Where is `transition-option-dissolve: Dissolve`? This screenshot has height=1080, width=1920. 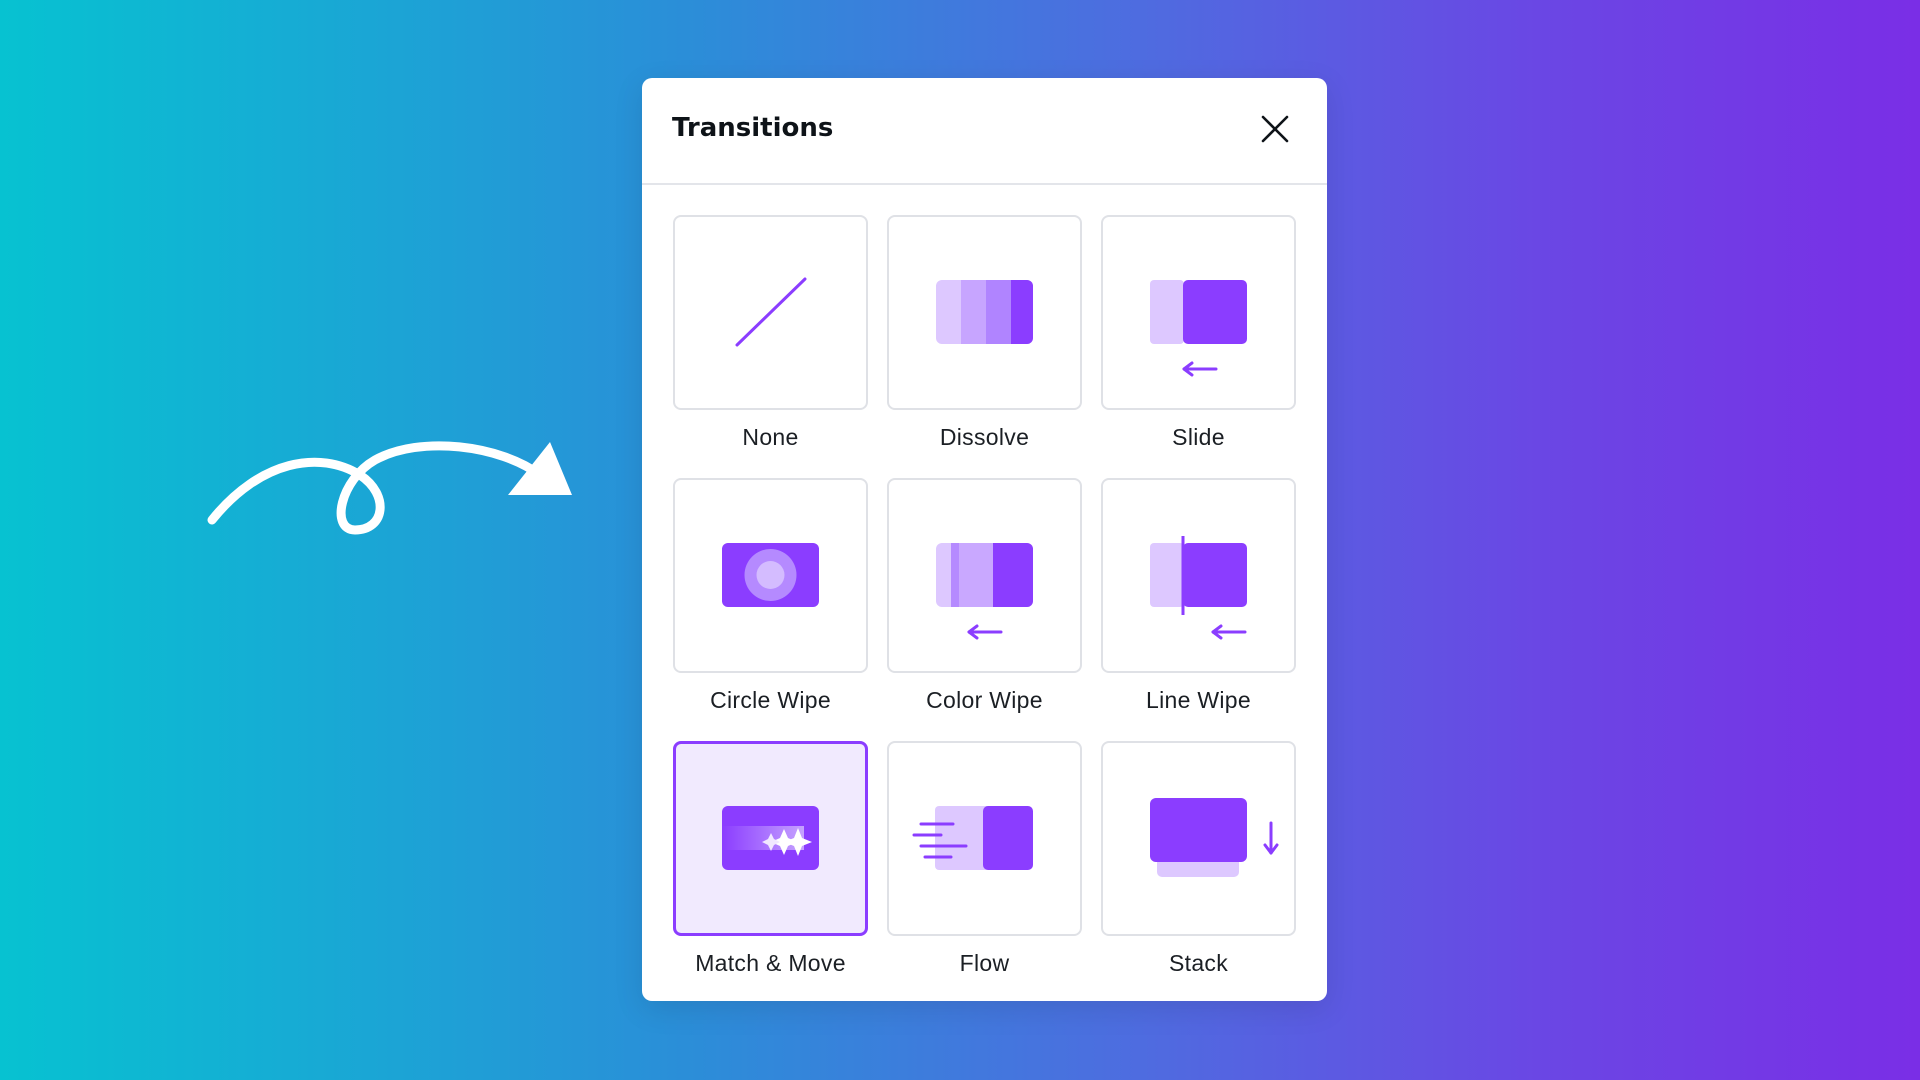
transition-option-dissolve: Dissolve is located at coordinates (984, 333).